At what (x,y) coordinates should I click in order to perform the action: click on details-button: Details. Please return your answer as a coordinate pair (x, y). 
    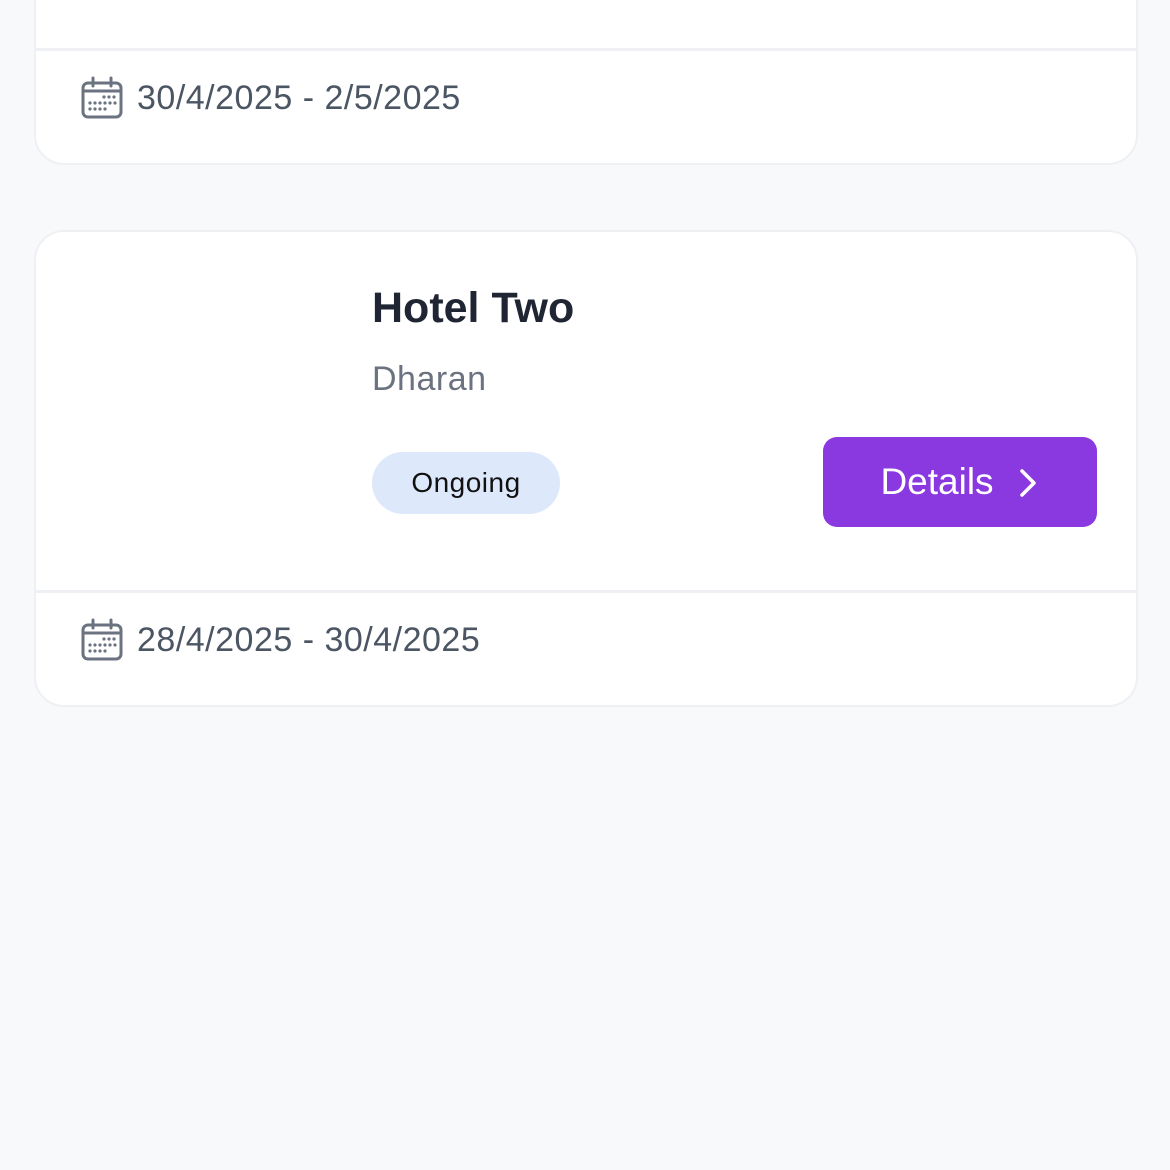
    Looking at the image, I should click on (960, 482).